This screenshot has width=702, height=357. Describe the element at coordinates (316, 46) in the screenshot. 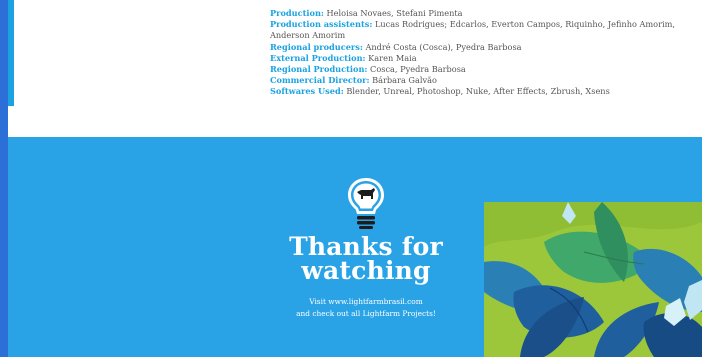

I see `credit-label: Regional producers:` at that location.